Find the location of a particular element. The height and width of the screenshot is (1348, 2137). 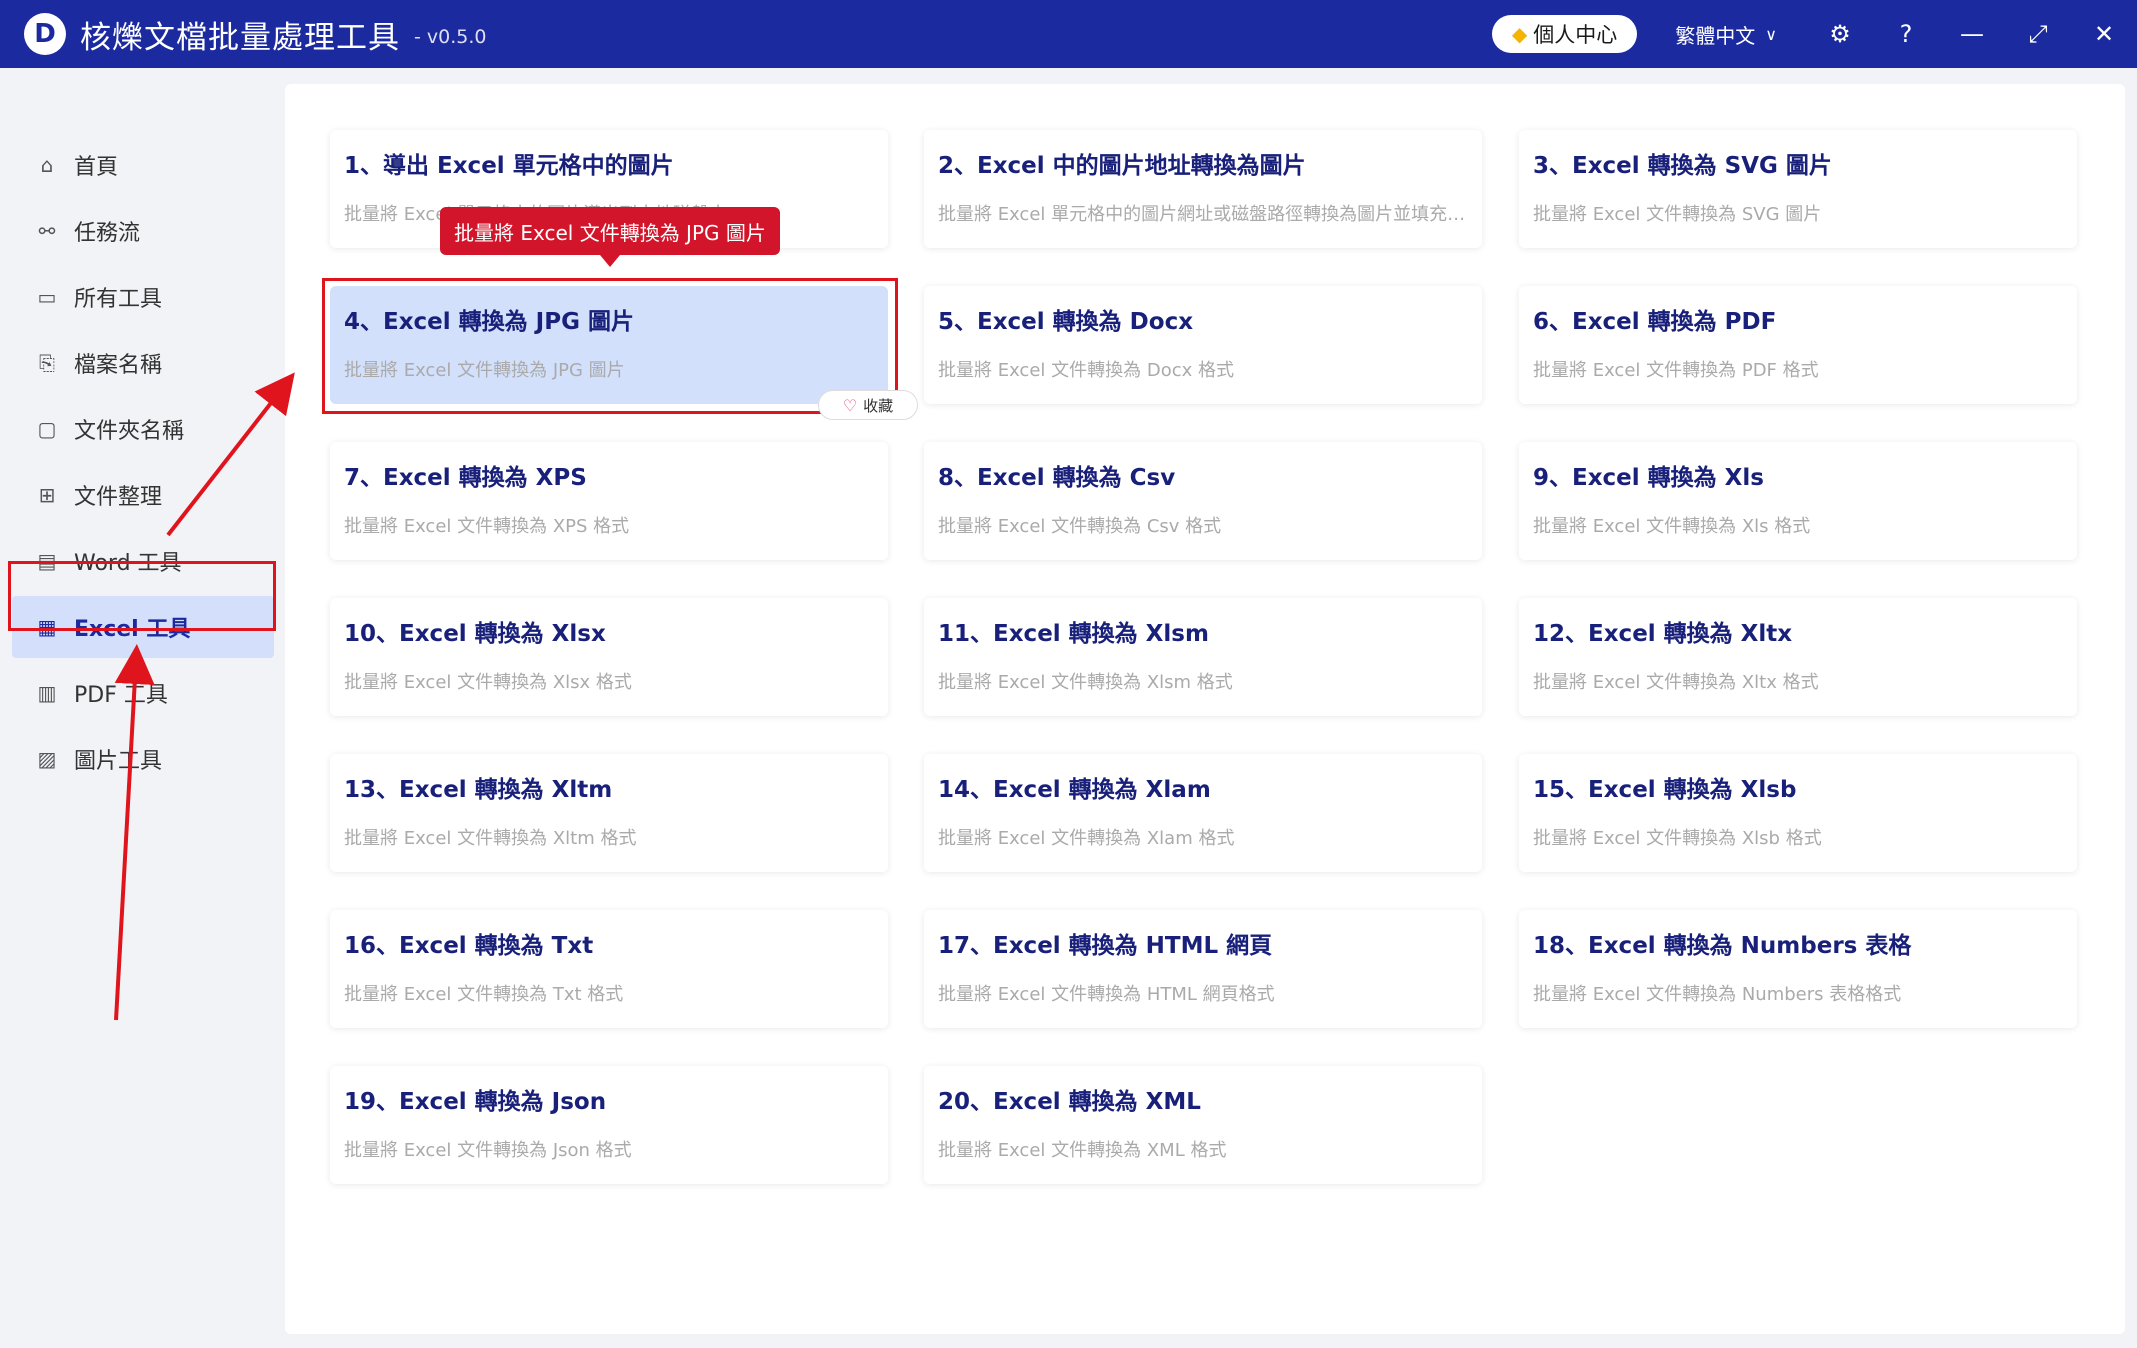

tool-card-title: 5、Excel 轉換為 Docx is located at coordinates (1066, 322).